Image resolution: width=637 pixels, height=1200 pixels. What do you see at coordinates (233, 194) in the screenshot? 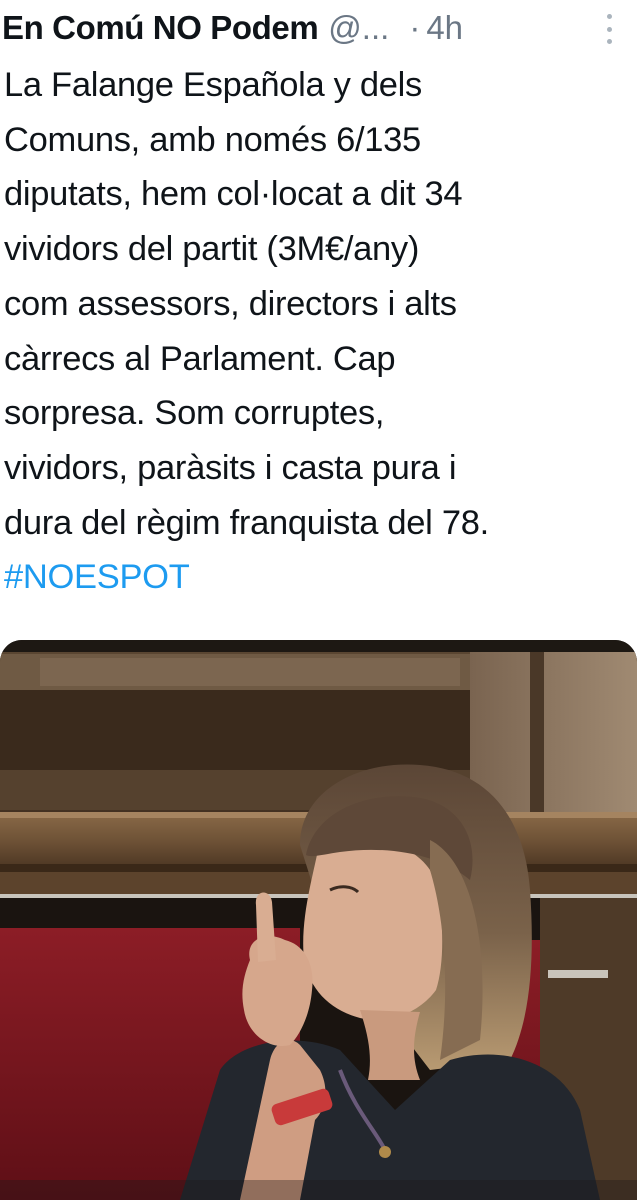
I see `tweet-text-line: diputats, hem col·locat a dit 34` at bounding box center [233, 194].